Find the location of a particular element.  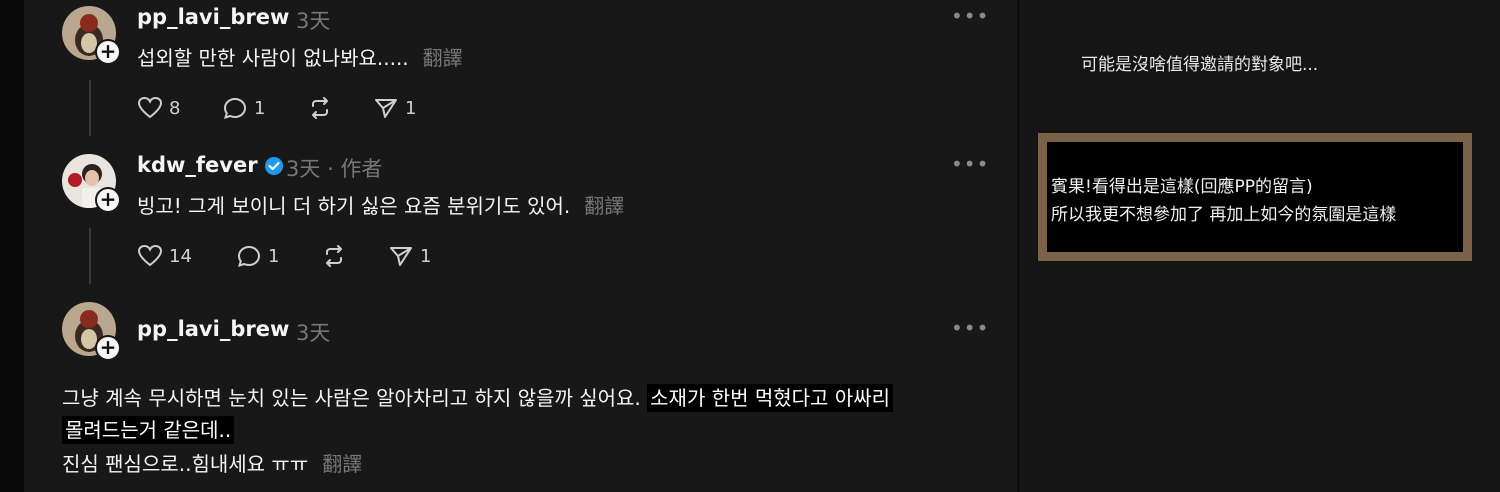

post-text-line-2: 몰려드는거 같은데.. is located at coordinates (148, 429).